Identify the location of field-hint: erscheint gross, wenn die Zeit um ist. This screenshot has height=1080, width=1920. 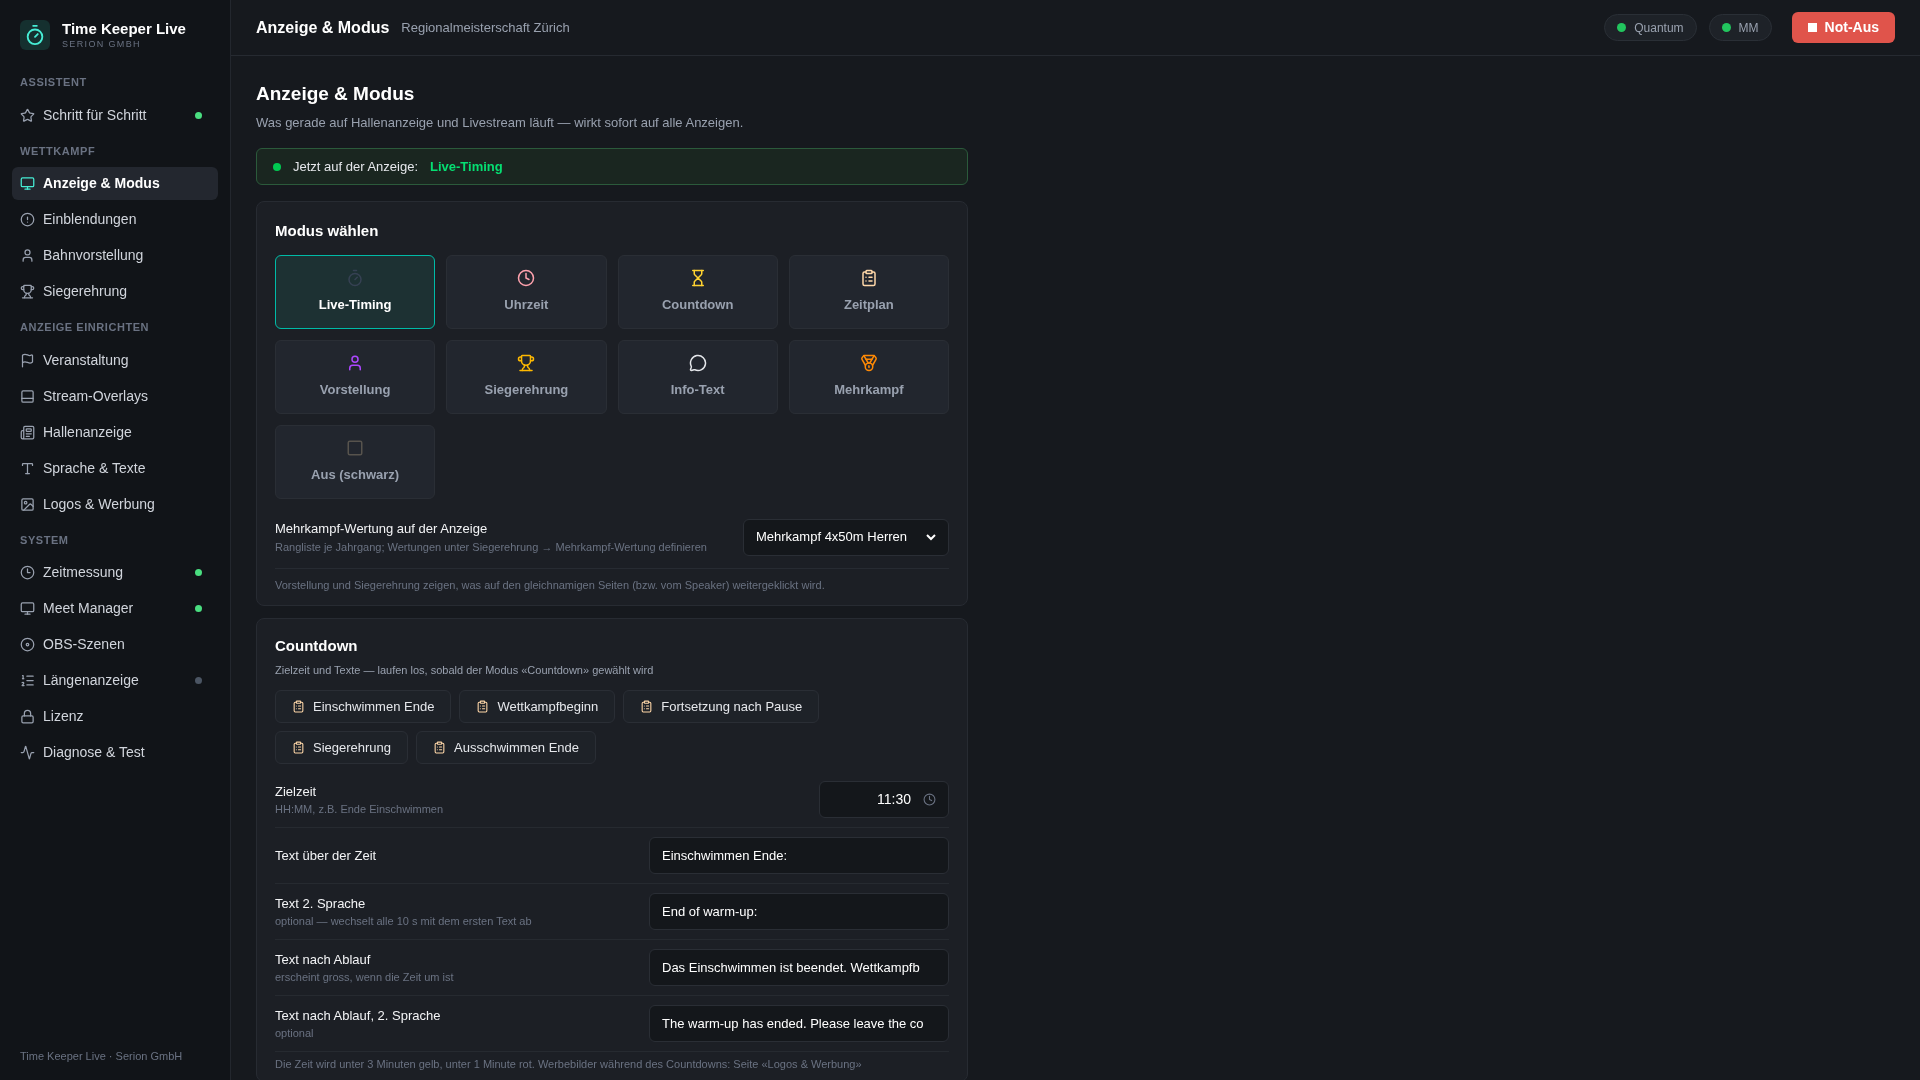
(365, 977).